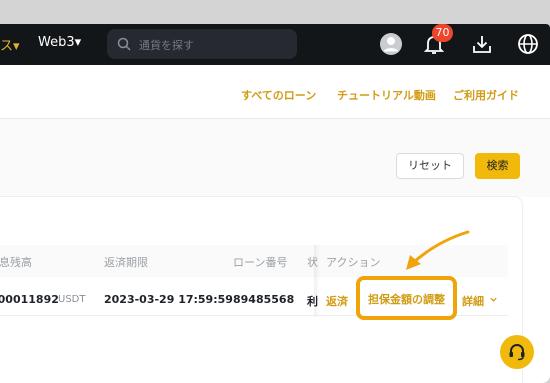 This screenshot has width=550, height=383. What do you see at coordinates (278, 95) in the screenshot?
I see `link-all-loans: すべてのローン` at bounding box center [278, 95].